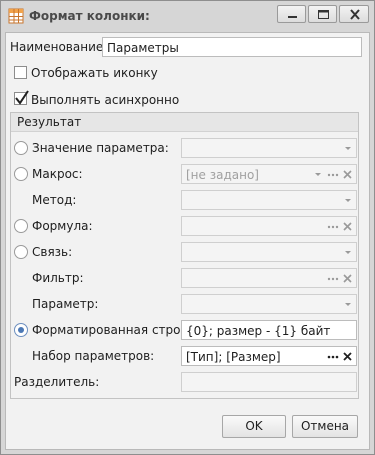 This screenshot has width=375, height=455. I want to click on ok-button: OK, so click(254, 426).